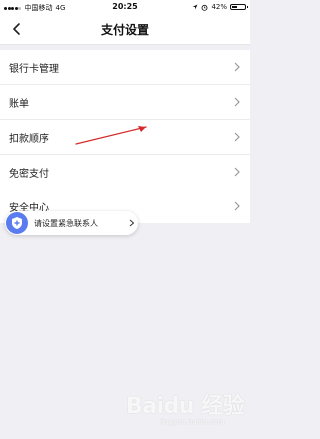 The width and height of the screenshot is (320, 439). Describe the element at coordinates (125, 7) in the screenshot. I see `status-bar: 中国移动 4G 20:25 42%` at that location.